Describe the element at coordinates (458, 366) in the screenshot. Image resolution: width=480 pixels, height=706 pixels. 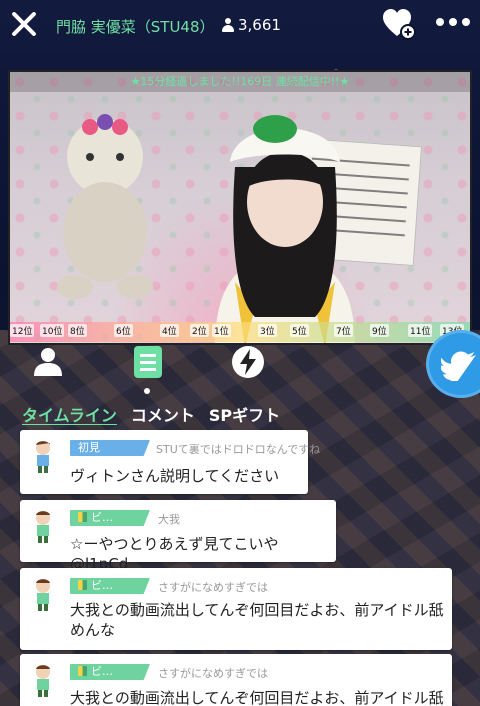
I see `twitter-icon` at that location.